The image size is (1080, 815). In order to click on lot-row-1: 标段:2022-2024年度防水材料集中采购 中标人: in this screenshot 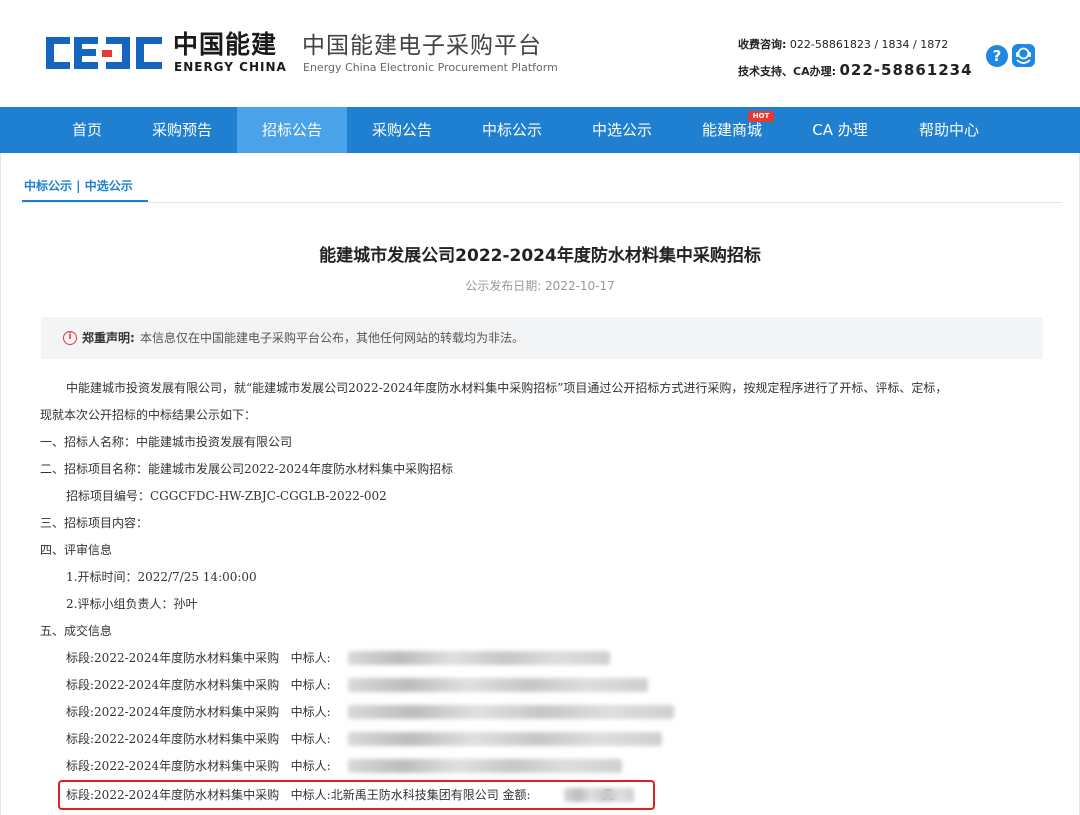, I will do `click(198, 658)`.